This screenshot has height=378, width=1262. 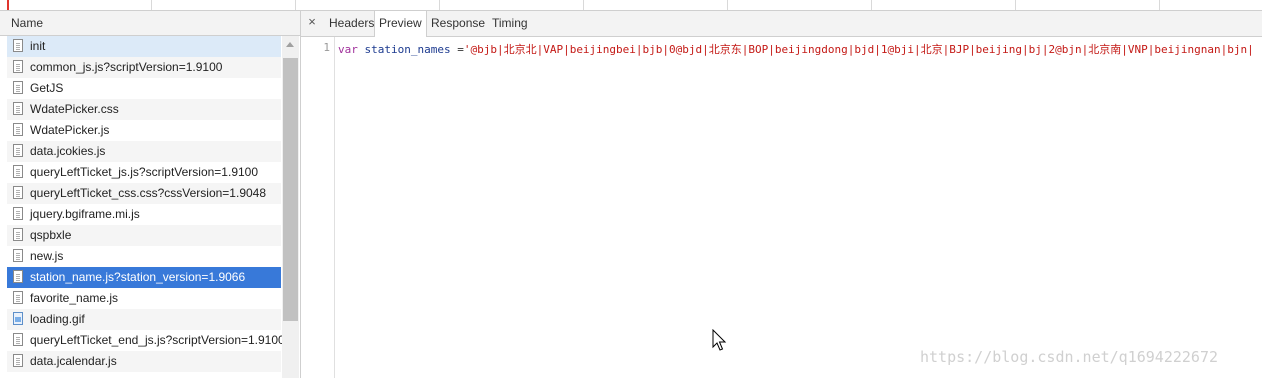 I want to click on code-keyword: var, so click(x=348, y=49).